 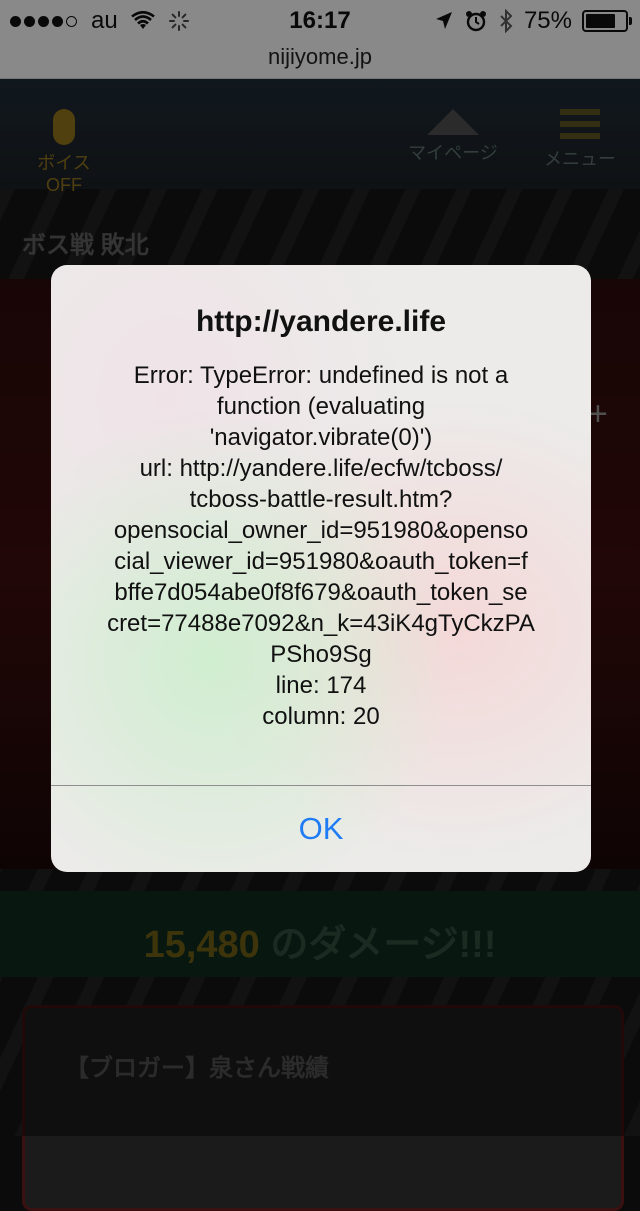 What do you see at coordinates (321, 654) in the screenshot?
I see `alert-message-line: PSho9Sg` at bounding box center [321, 654].